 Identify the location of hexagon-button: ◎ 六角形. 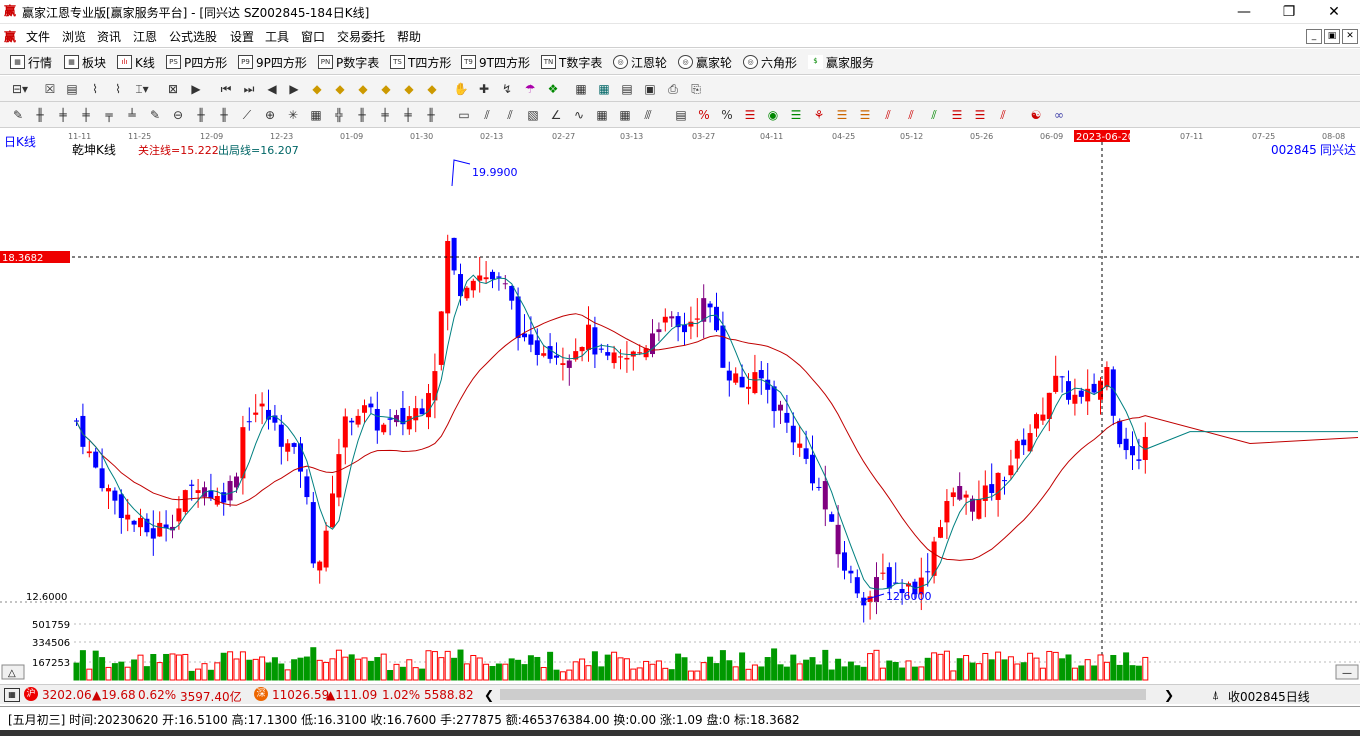
(770, 62).